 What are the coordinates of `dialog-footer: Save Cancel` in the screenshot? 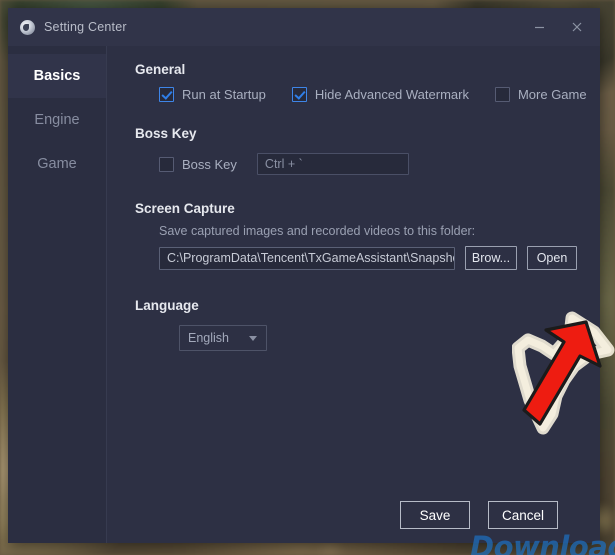 It's located at (304, 515).